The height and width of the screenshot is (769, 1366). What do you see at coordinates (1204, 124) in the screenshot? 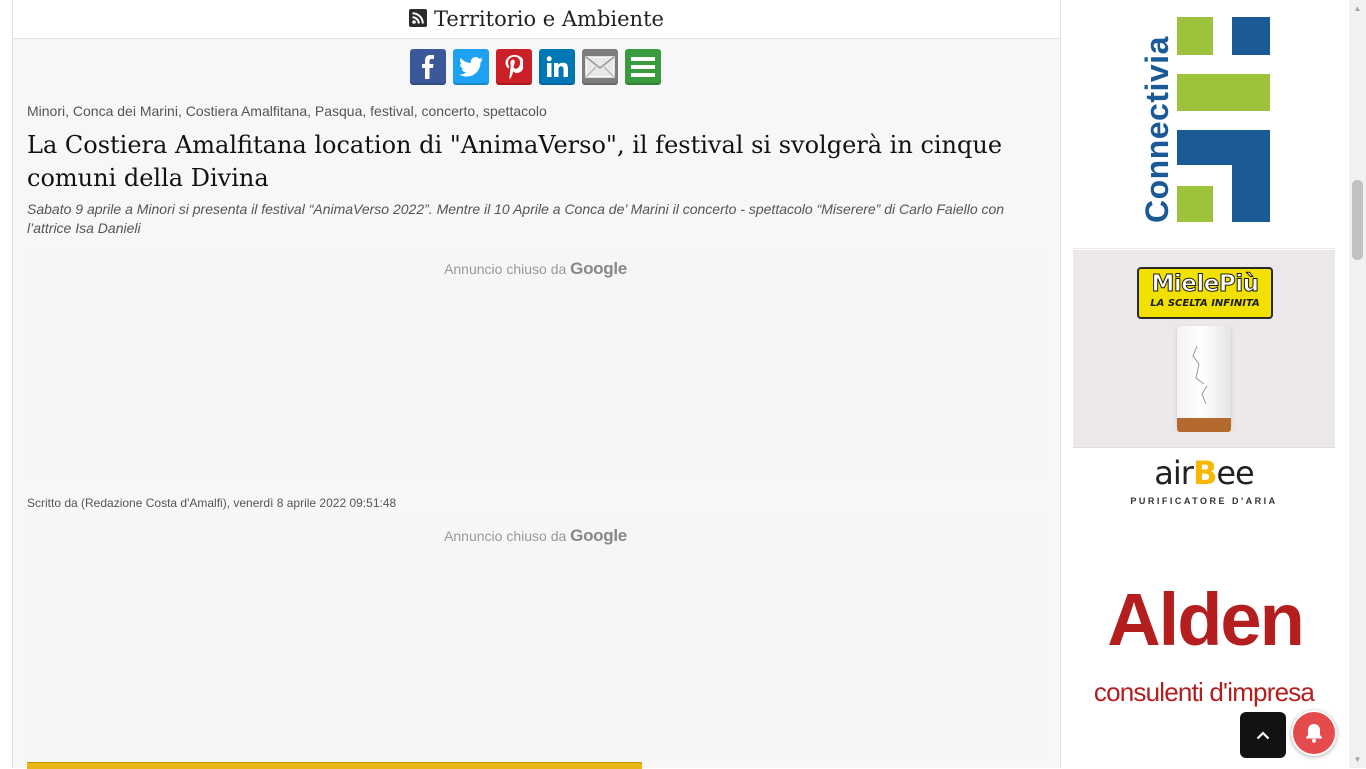
I see `connectivia-ad: Connectivia` at bounding box center [1204, 124].